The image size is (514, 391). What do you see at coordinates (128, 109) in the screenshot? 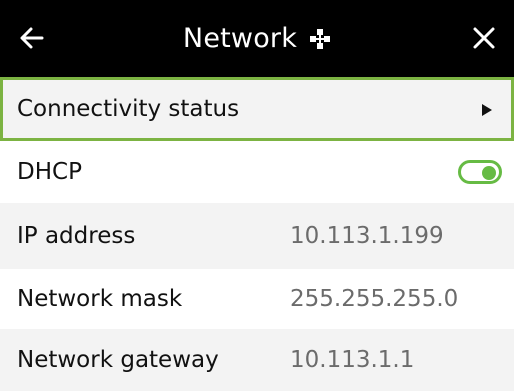
I see `connectivity-status-label: Connectivity status` at bounding box center [128, 109].